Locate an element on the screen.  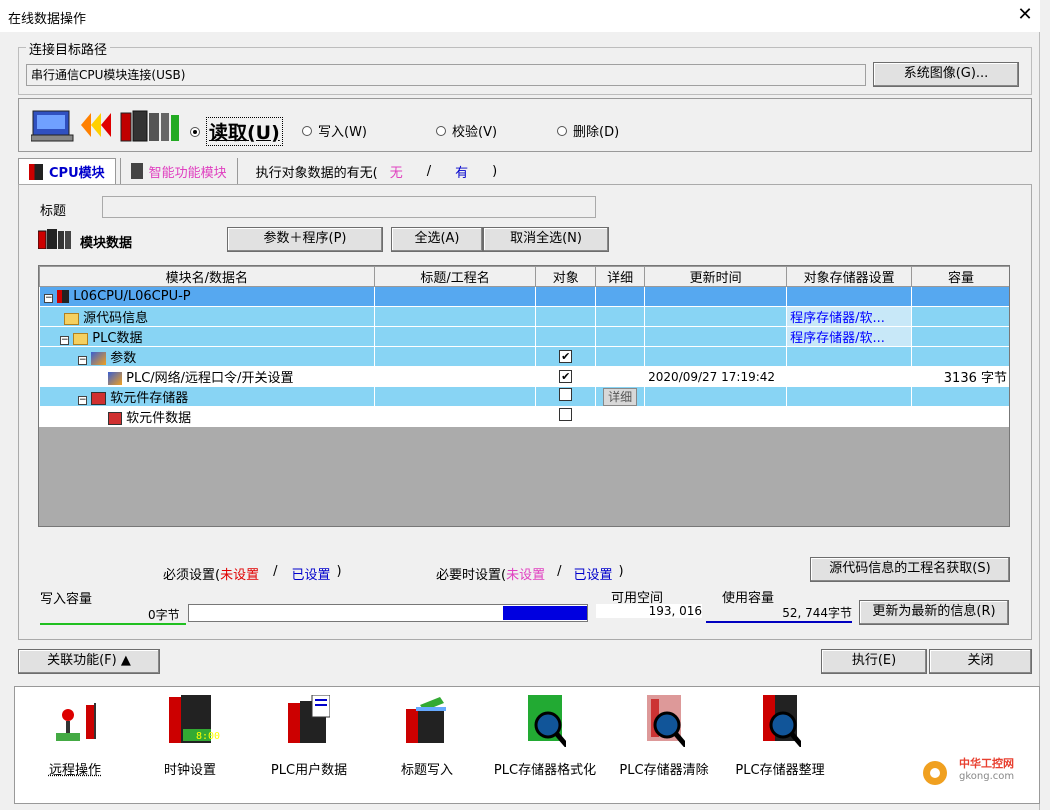
write-capacity-label: 写入容量 is located at coordinates (66, 599).